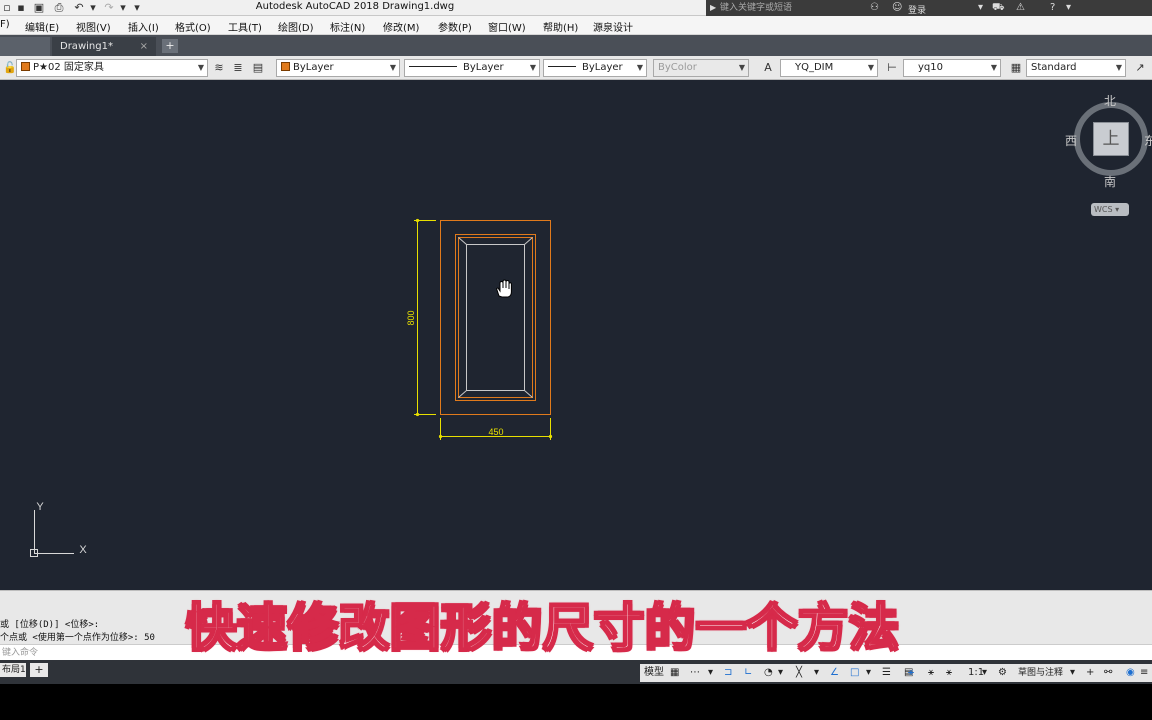 This screenshot has height=720, width=1152. I want to click on polar-tracking-icon: ◔, so click(768, 673).